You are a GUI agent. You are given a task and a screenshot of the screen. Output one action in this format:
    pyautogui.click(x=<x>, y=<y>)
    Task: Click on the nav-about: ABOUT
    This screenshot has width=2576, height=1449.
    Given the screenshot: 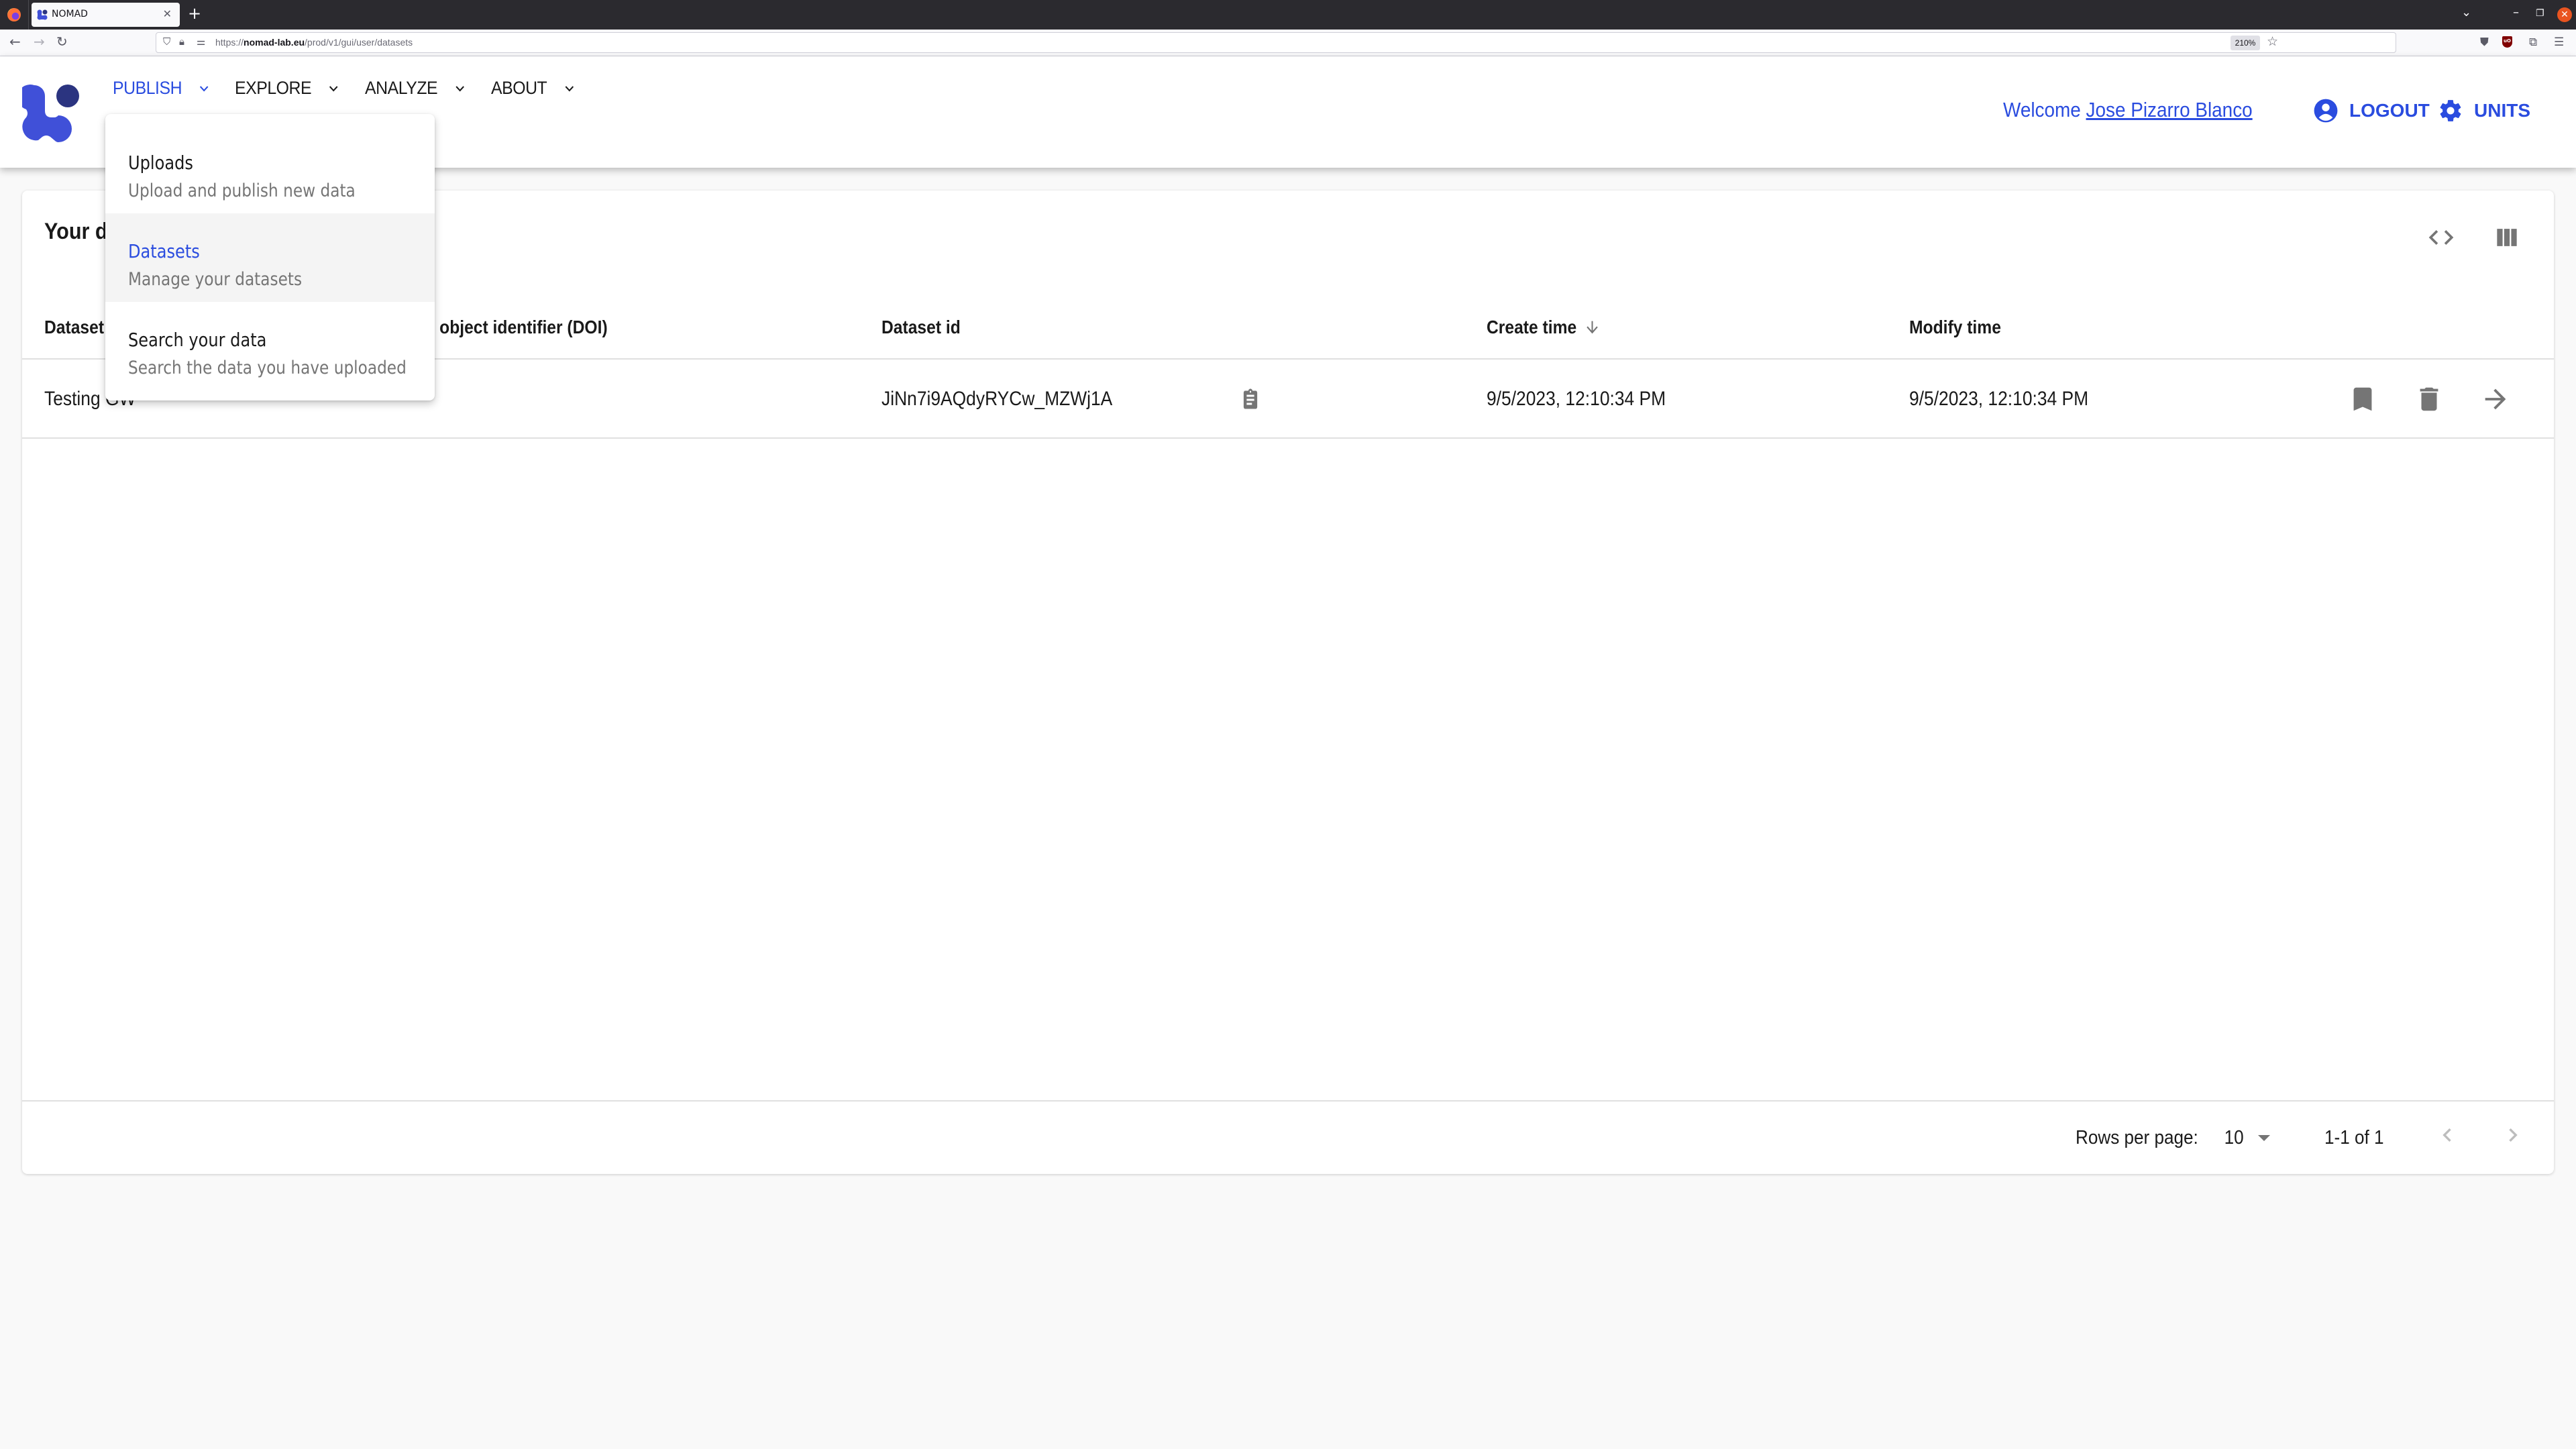 What is the action you would take?
    pyautogui.click(x=532, y=88)
    